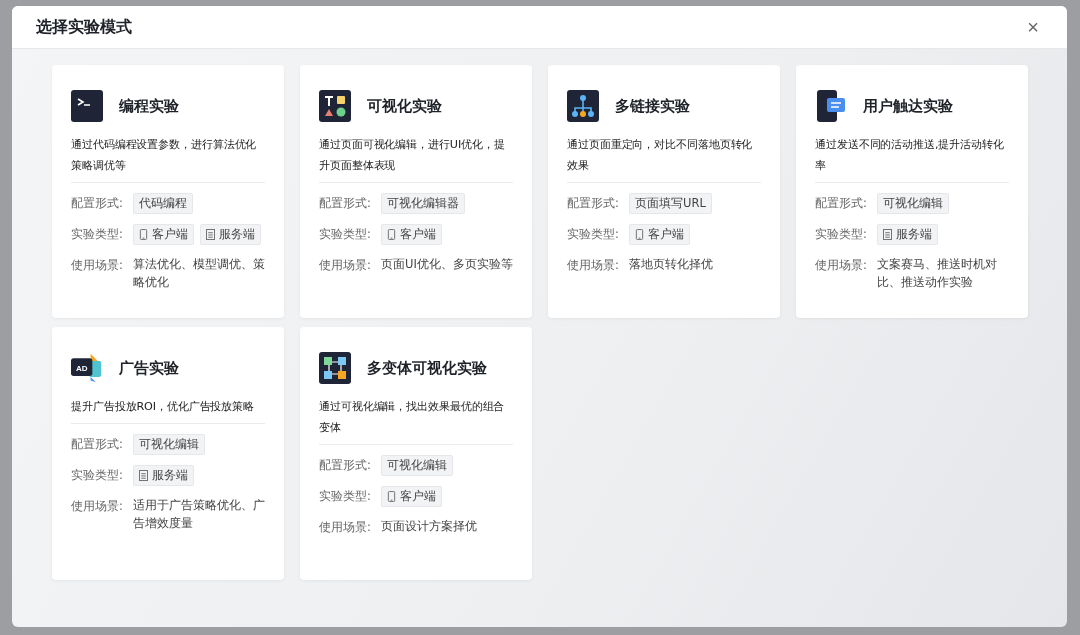 This screenshot has height=635, width=1080. Describe the element at coordinates (164, 155) in the screenshot. I see `card-description: 通过代码编程设置参数，进行算法优化策略调优等` at that location.